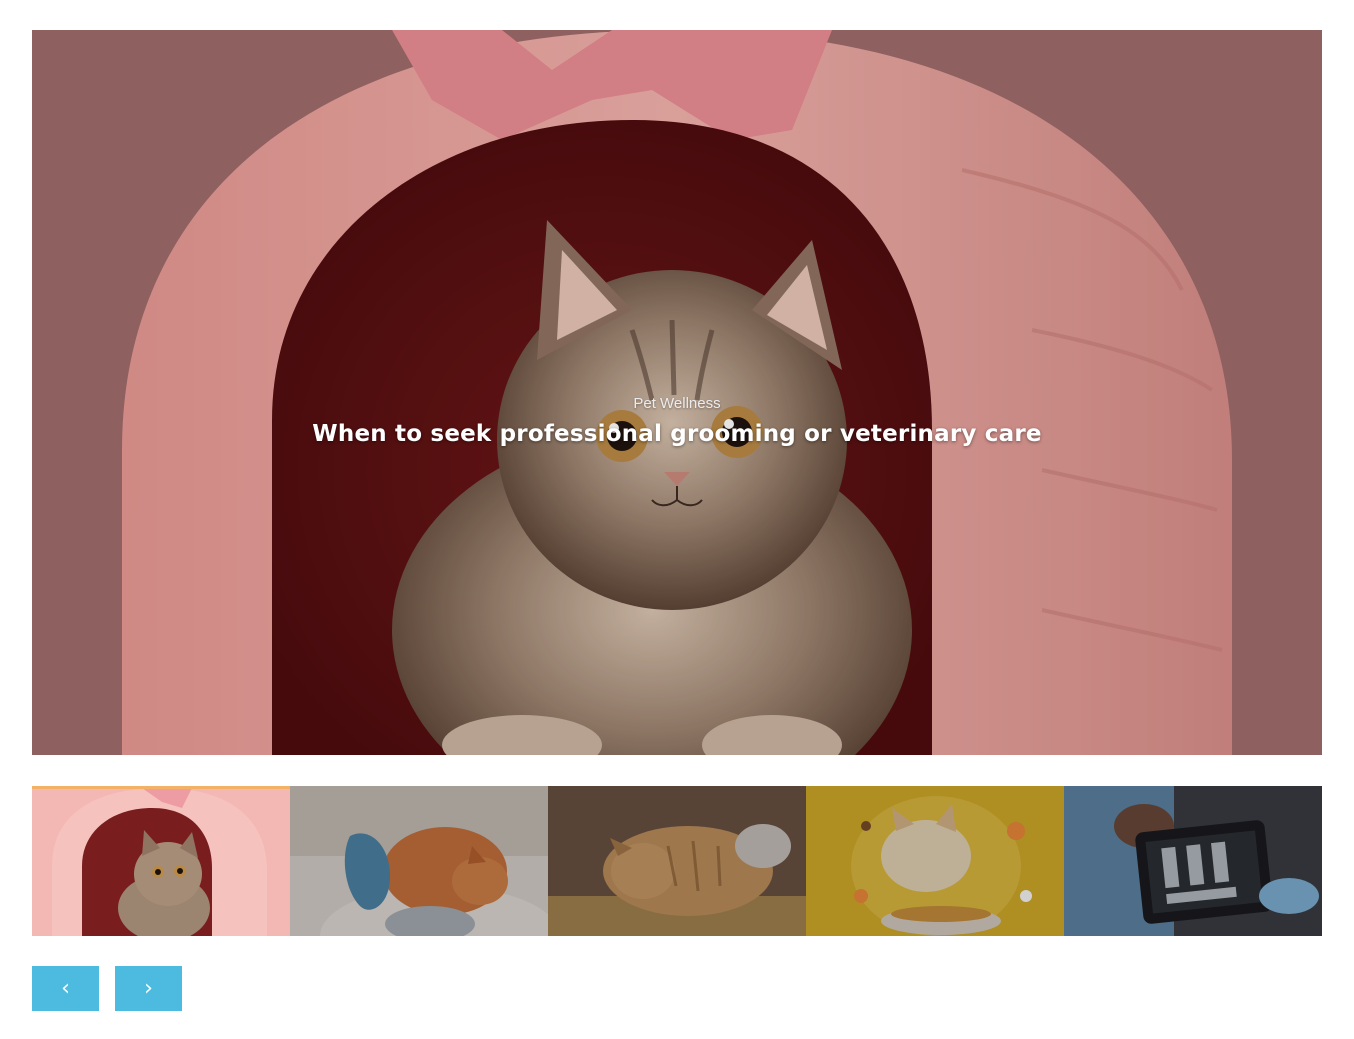 The width and height of the screenshot is (1354, 1039). What do you see at coordinates (677, 404) in the screenshot?
I see `hero-category: Pet Wellness` at bounding box center [677, 404].